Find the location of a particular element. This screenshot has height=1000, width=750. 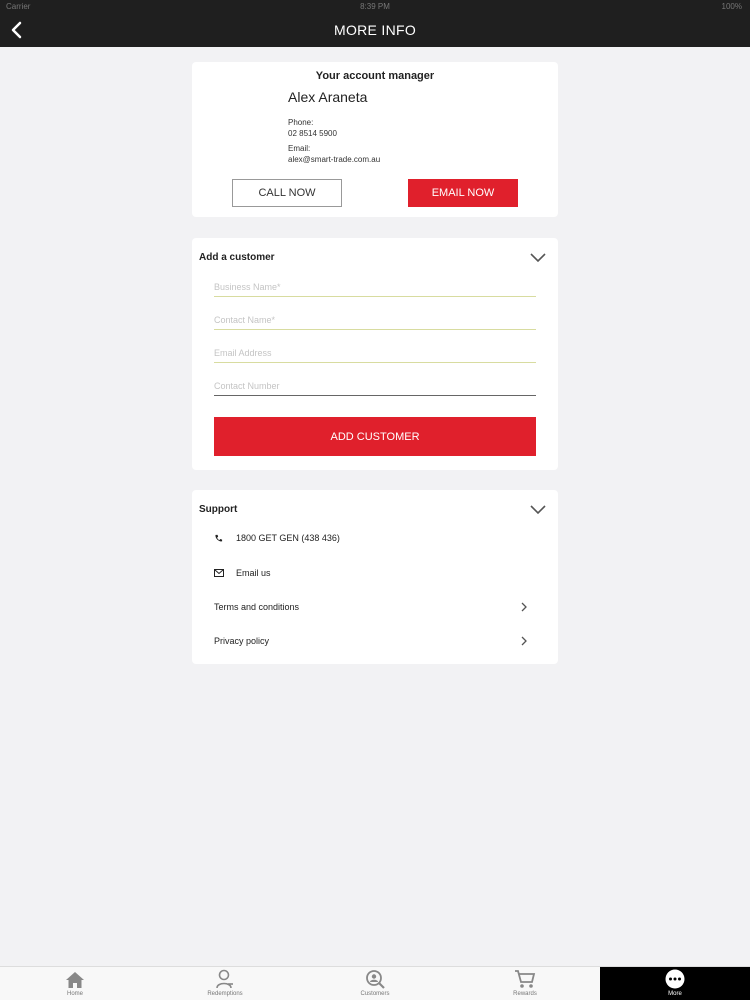

manager-name: Alex Araneta is located at coordinates (328, 97).